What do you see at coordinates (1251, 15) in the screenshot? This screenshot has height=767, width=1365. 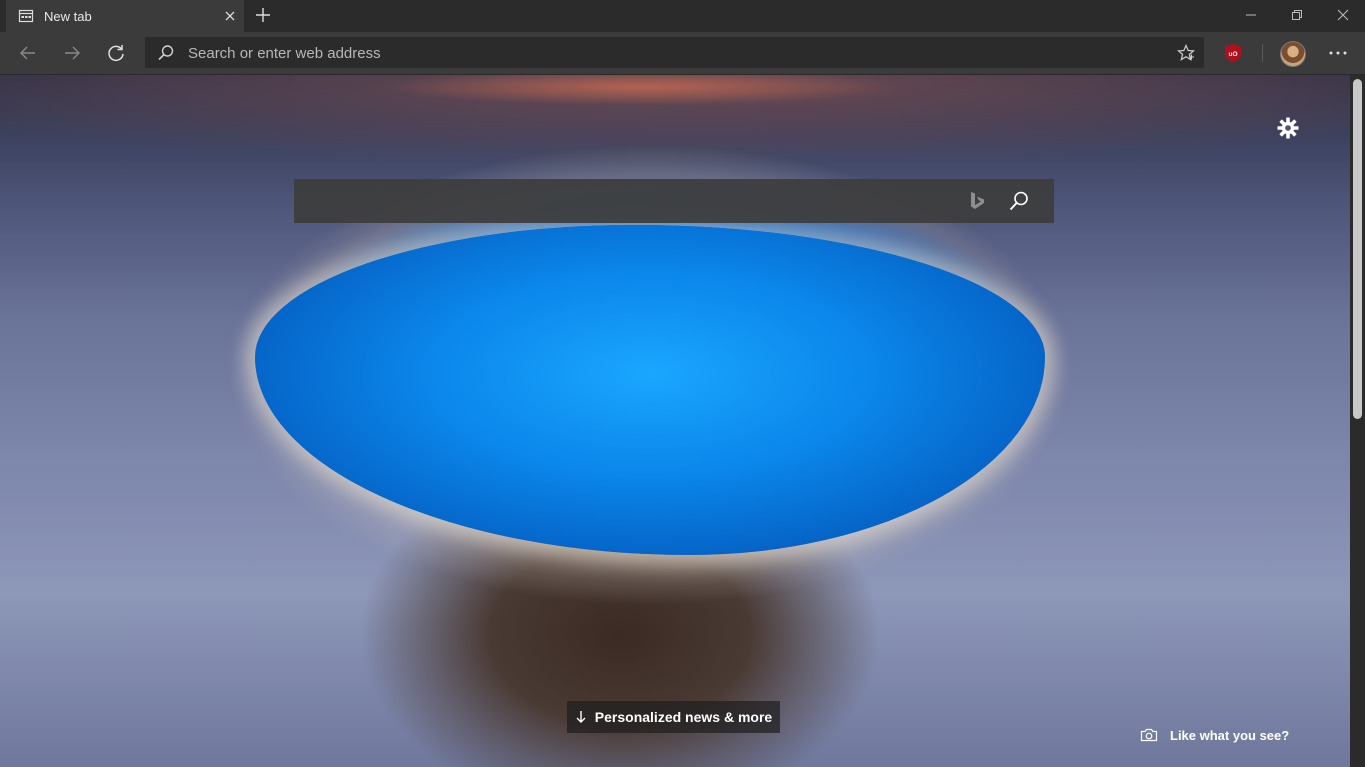 I see `minimize-icon` at bounding box center [1251, 15].